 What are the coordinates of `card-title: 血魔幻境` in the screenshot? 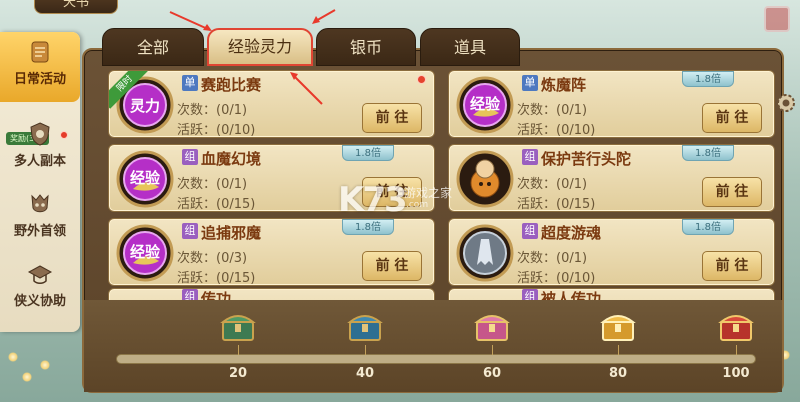 It's located at (231, 159).